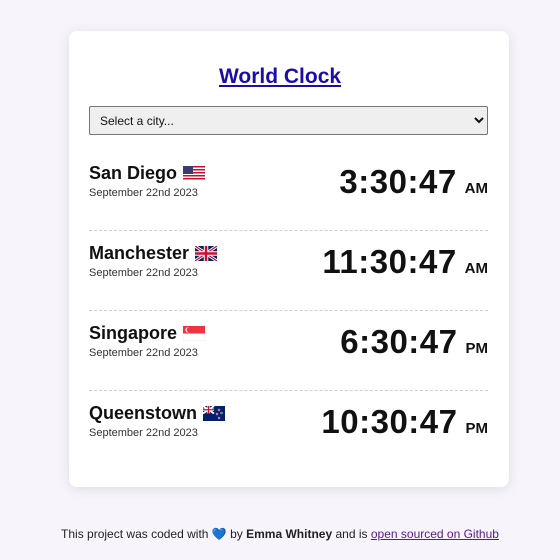  Describe the element at coordinates (143, 413) in the screenshot. I see `city-label: Queenstown` at that location.